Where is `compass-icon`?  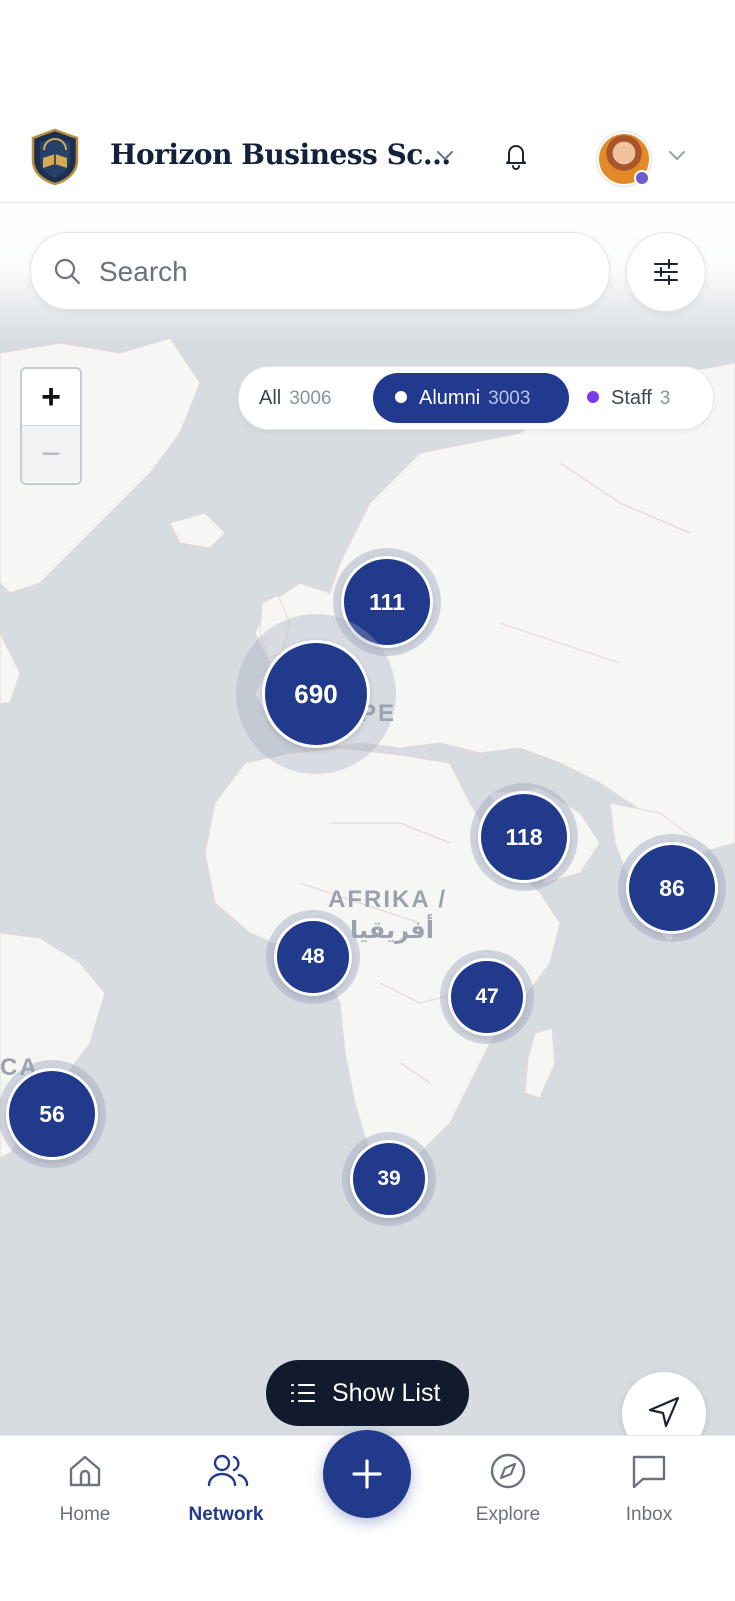 compass-icon is located at coordinates (508, 1471).